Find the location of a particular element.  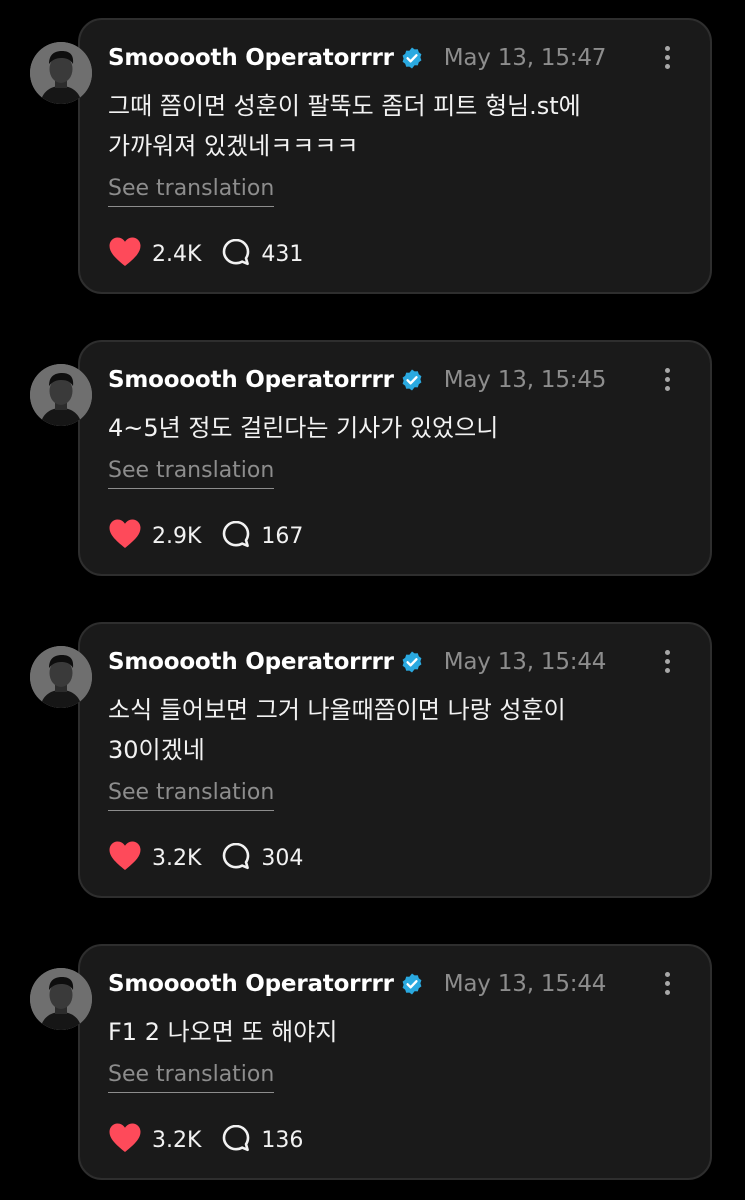

reply-button: 304 is located at coordinates (262, 858).